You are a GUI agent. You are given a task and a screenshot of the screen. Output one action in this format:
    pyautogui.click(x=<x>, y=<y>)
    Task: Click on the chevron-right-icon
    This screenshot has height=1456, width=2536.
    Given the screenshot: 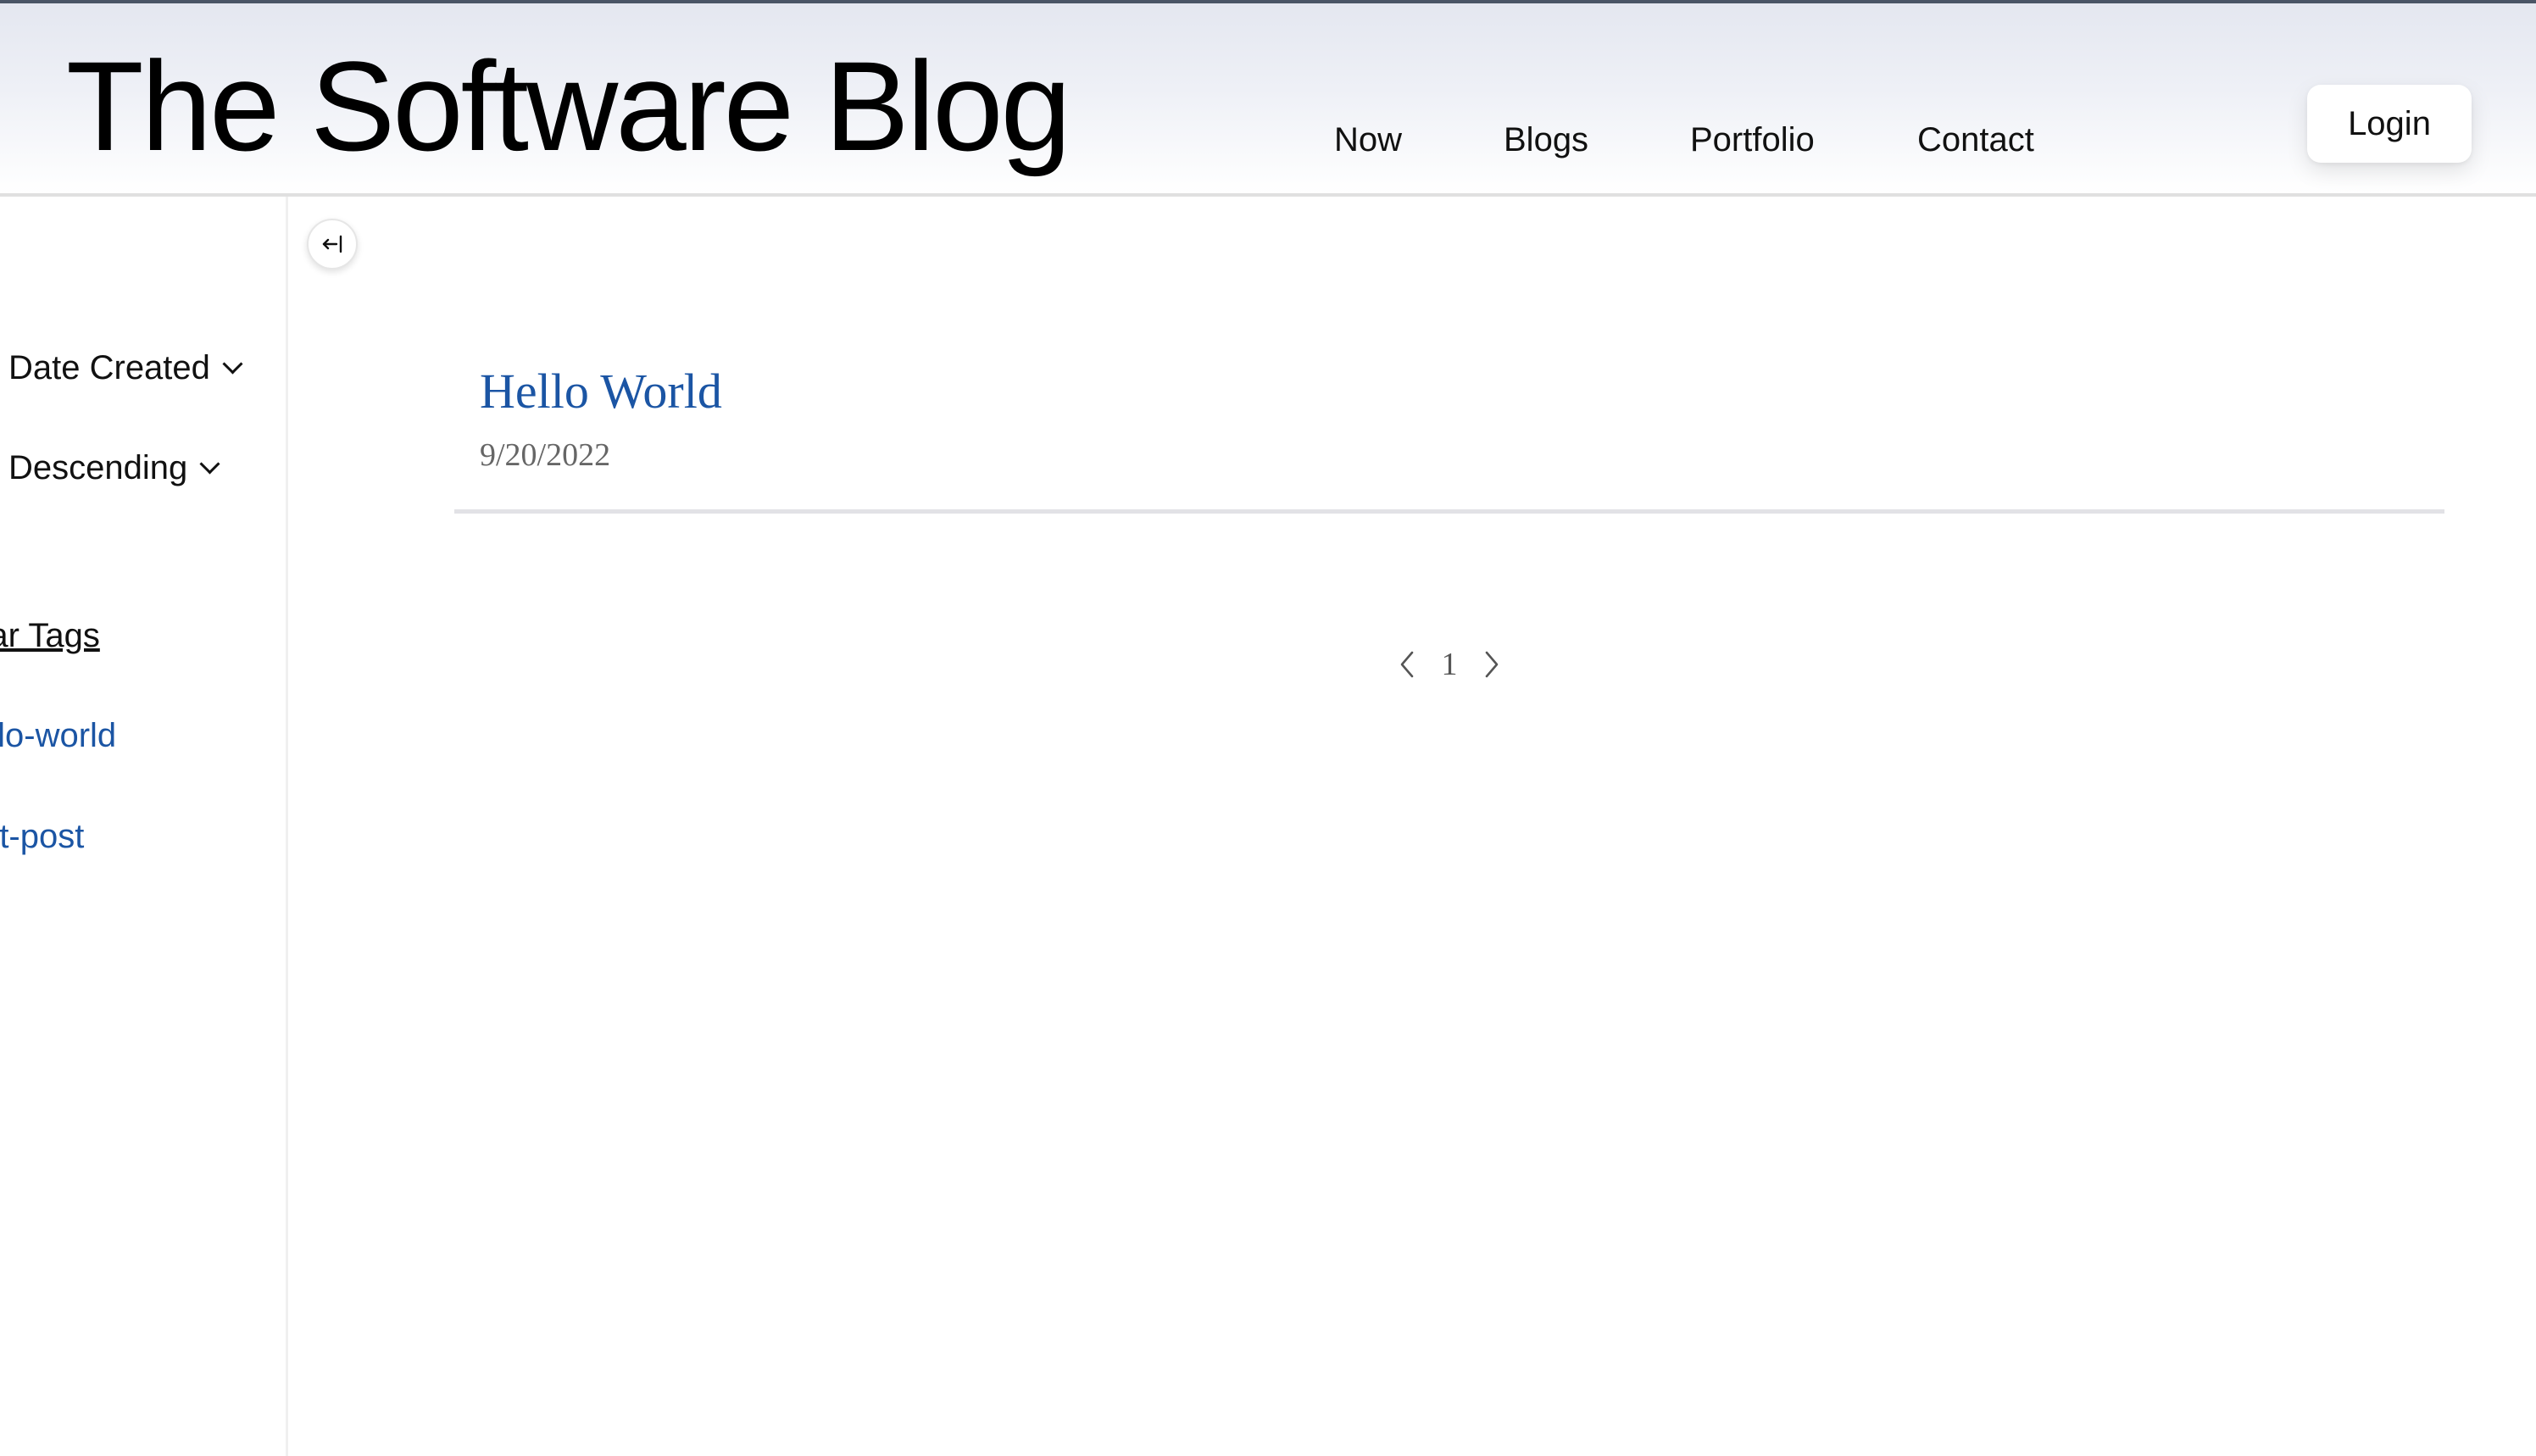 What is the action you would take?
    pyautogui.click(x=1492, y=665)
    